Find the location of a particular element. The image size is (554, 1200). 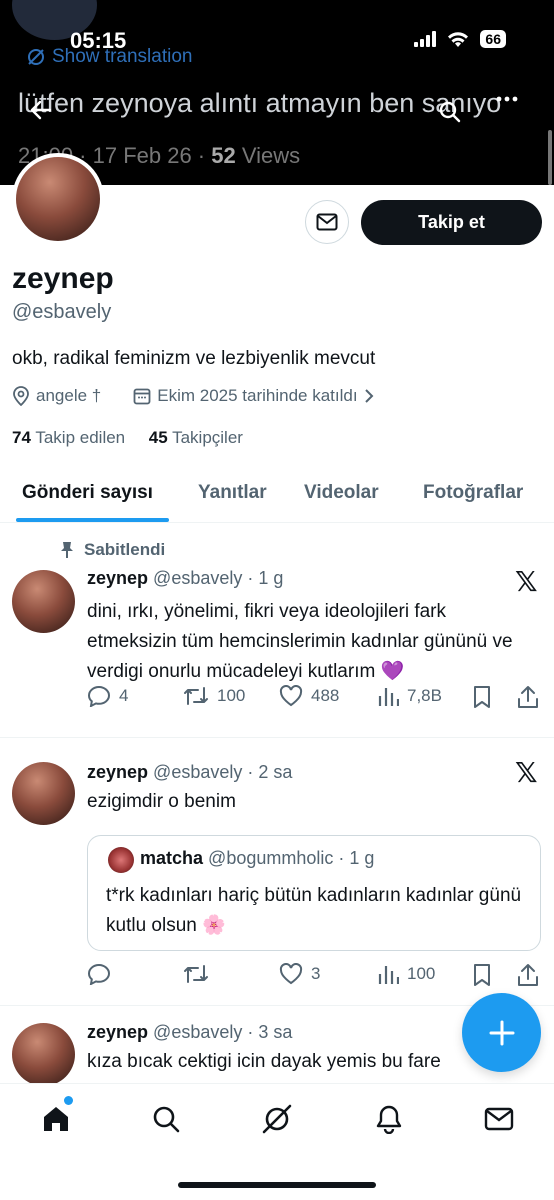

show-translation-label: Show translation is located at coordinates (122, 56).